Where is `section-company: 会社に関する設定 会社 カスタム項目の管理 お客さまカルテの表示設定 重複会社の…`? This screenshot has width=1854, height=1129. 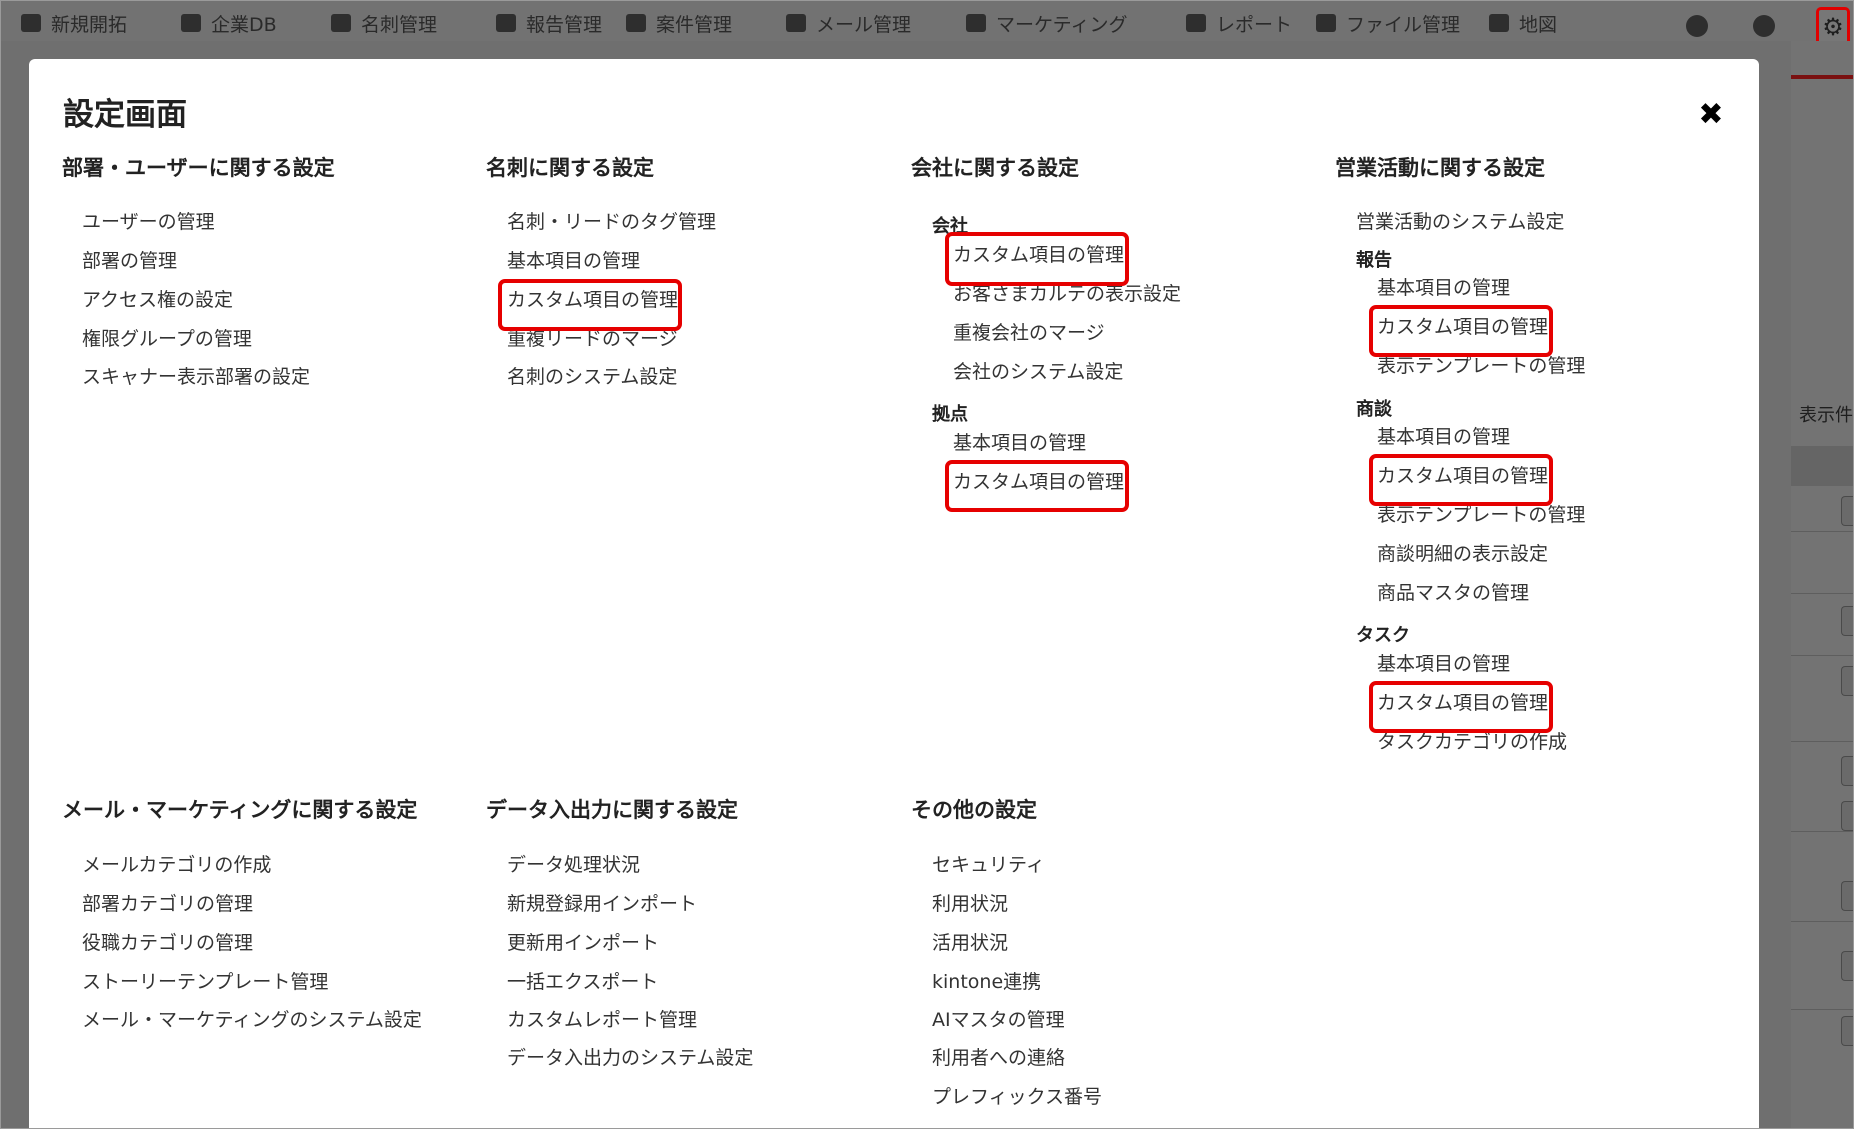
section-company: 会社に関する設定 会社 カスタム項目の管理 お客さまカルテの表示設定 重複会社の… is located at coordinates (1111, 362).